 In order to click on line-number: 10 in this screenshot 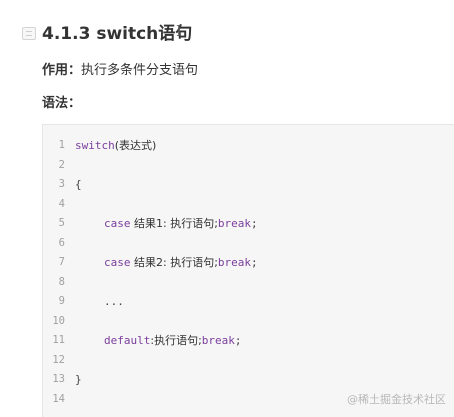, I will do `click(58, 320)`.